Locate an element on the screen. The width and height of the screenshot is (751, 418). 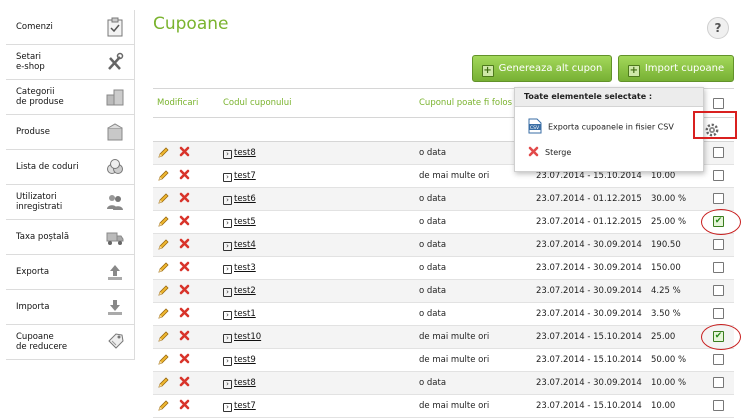
coupon-code-link: test3 is located at coordinates (245, 268).